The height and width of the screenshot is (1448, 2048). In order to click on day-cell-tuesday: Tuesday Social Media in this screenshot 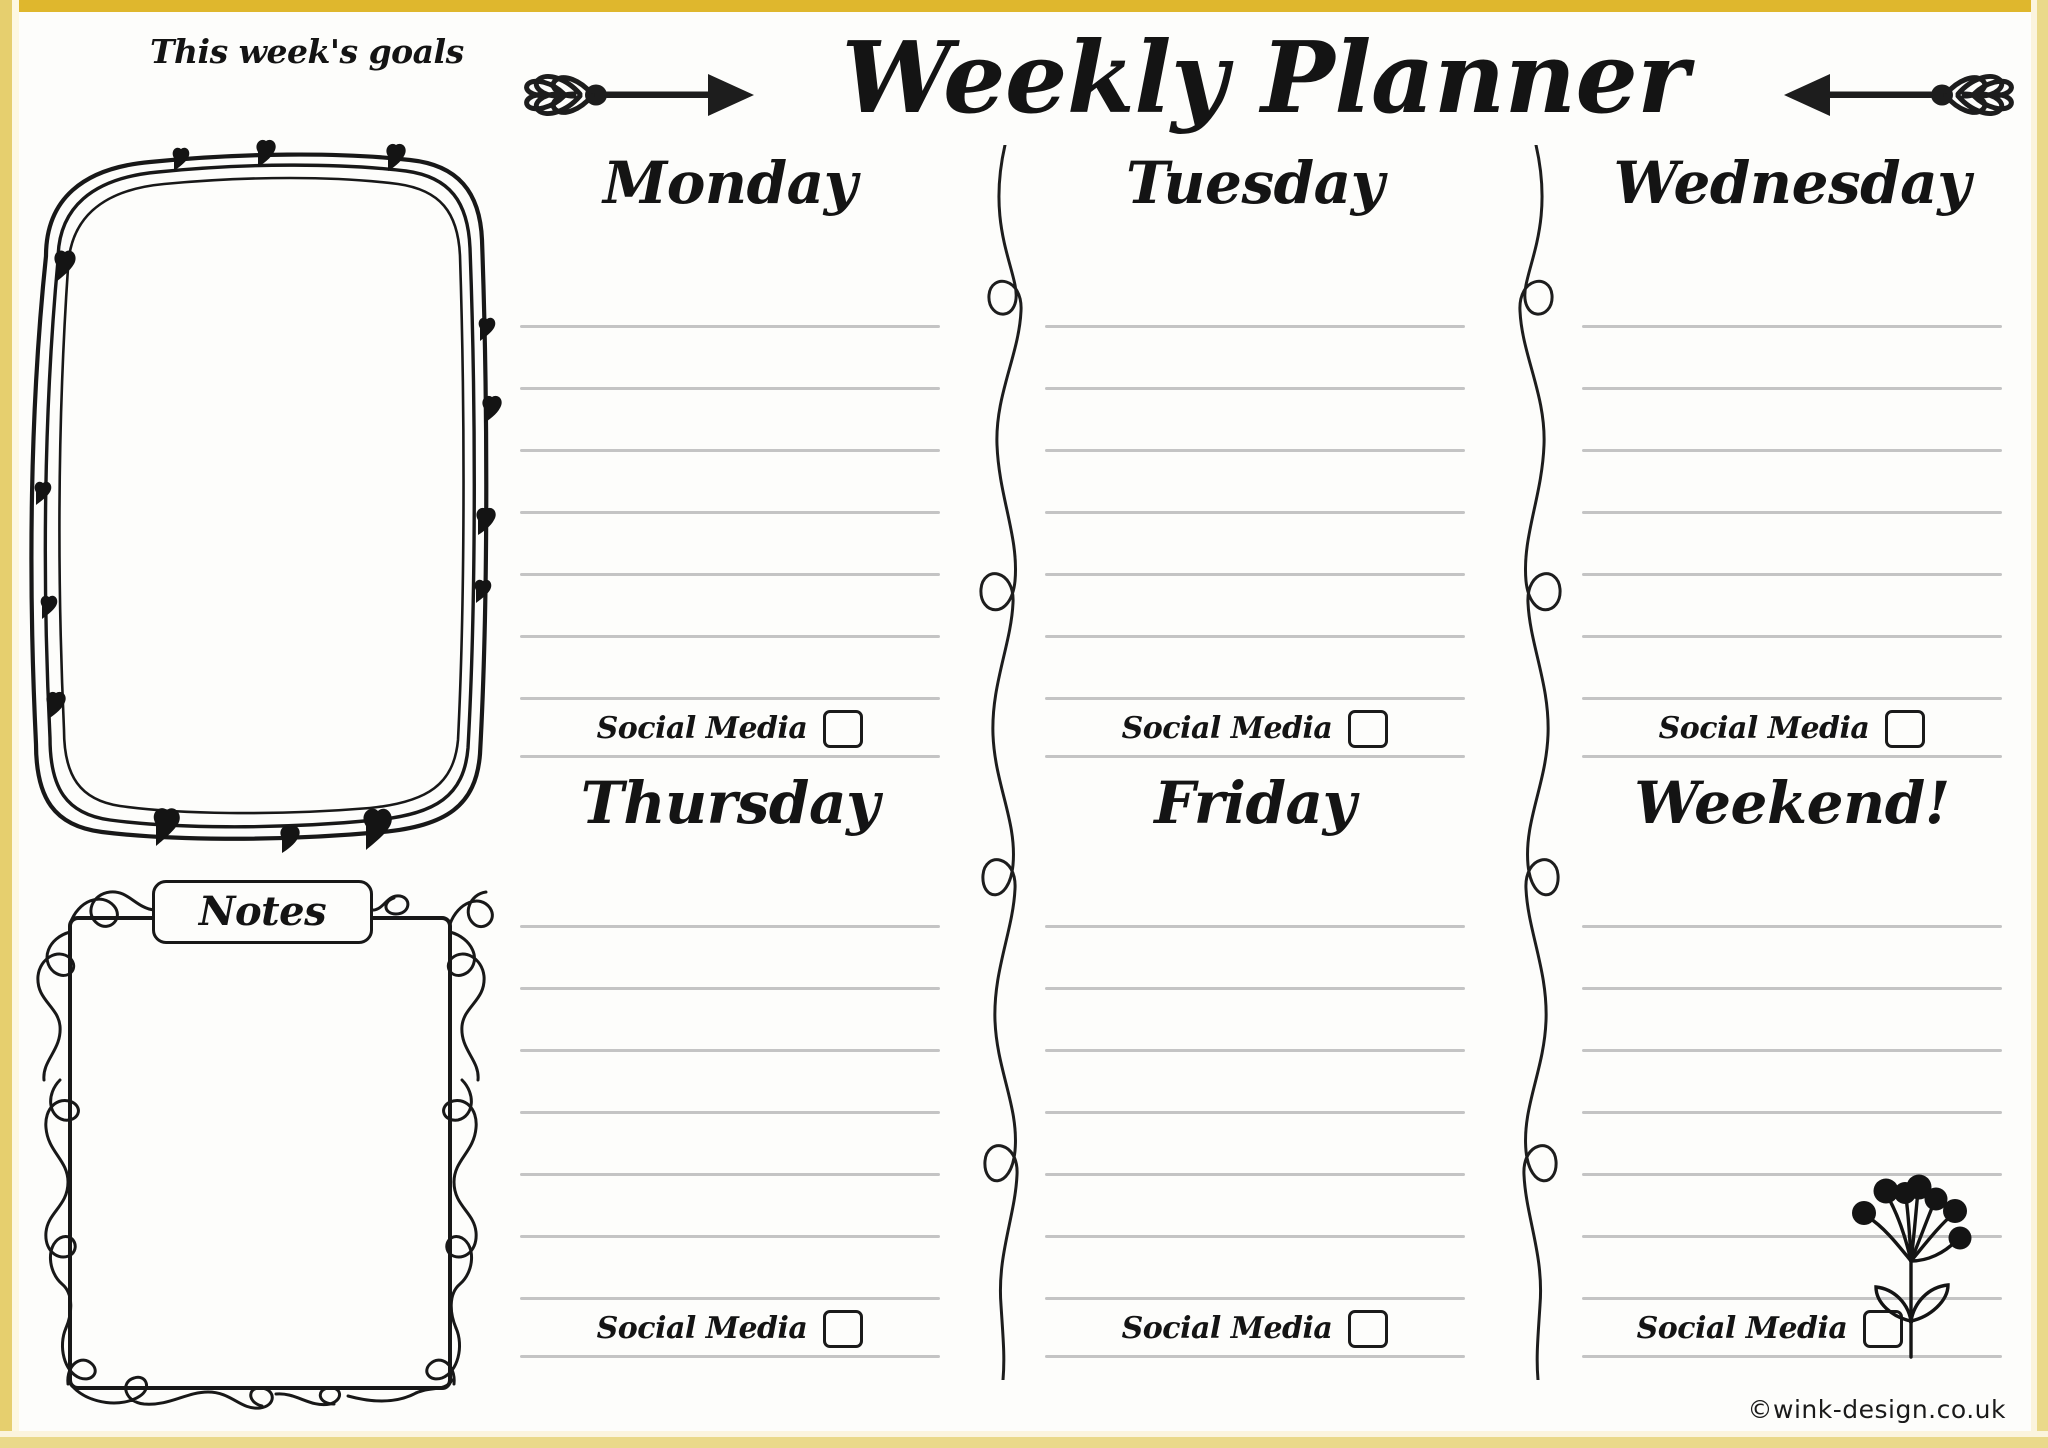, I will do `click(1255, 460)`.